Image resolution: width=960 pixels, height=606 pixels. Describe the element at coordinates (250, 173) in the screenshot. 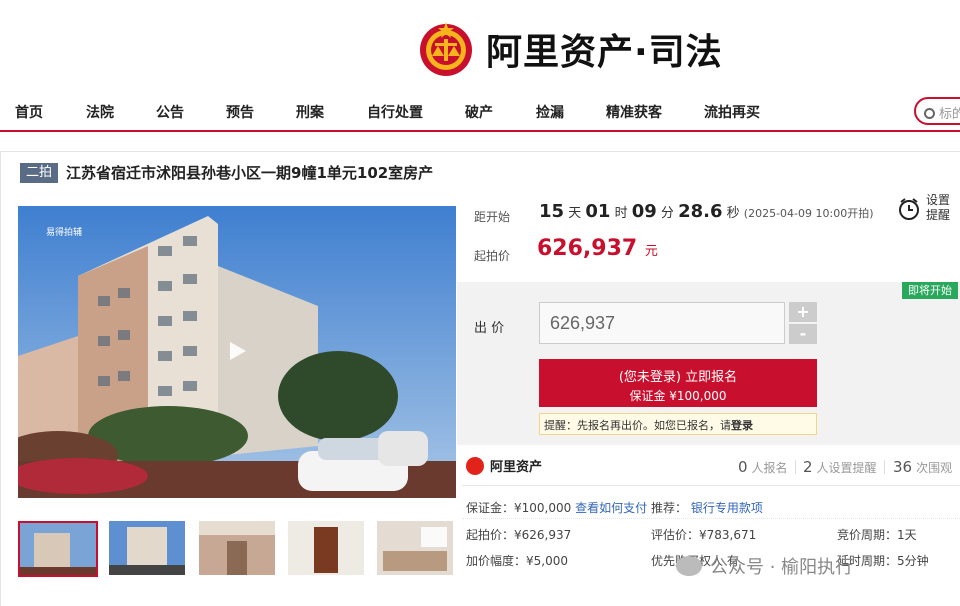

I see `item-title: 江苏省宿迁市沭阳县孙巷小区一期9幢1单元102室房产` at that location.